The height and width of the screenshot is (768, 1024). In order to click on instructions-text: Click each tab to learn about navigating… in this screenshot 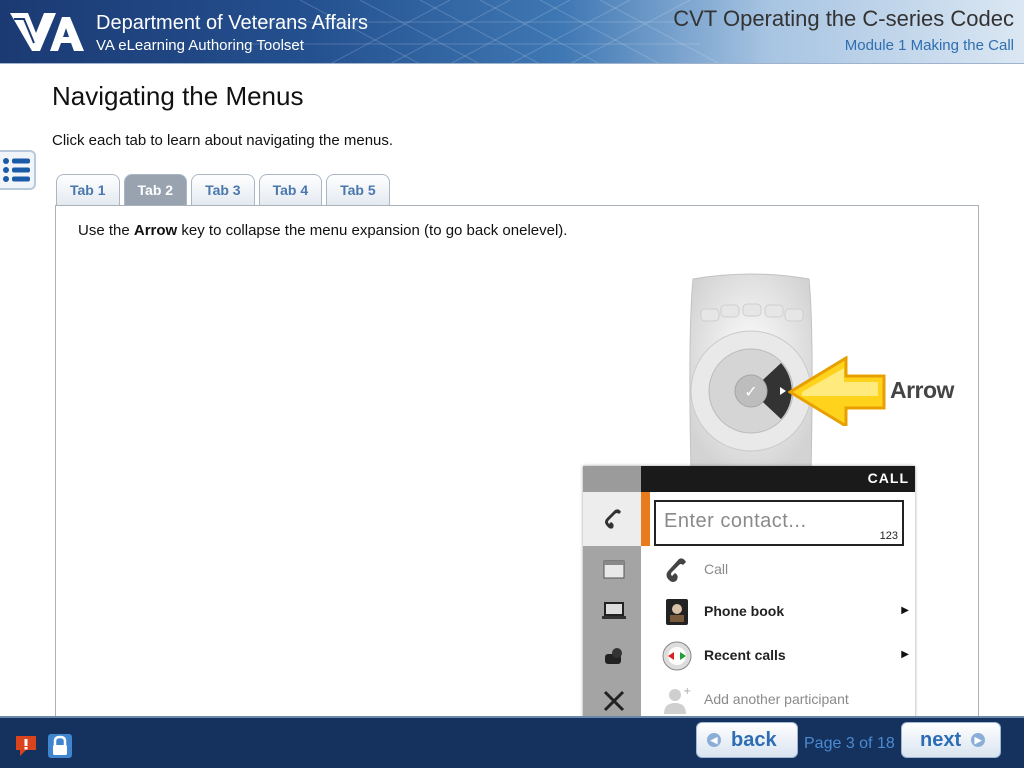, I will do `click(223, 140)`.